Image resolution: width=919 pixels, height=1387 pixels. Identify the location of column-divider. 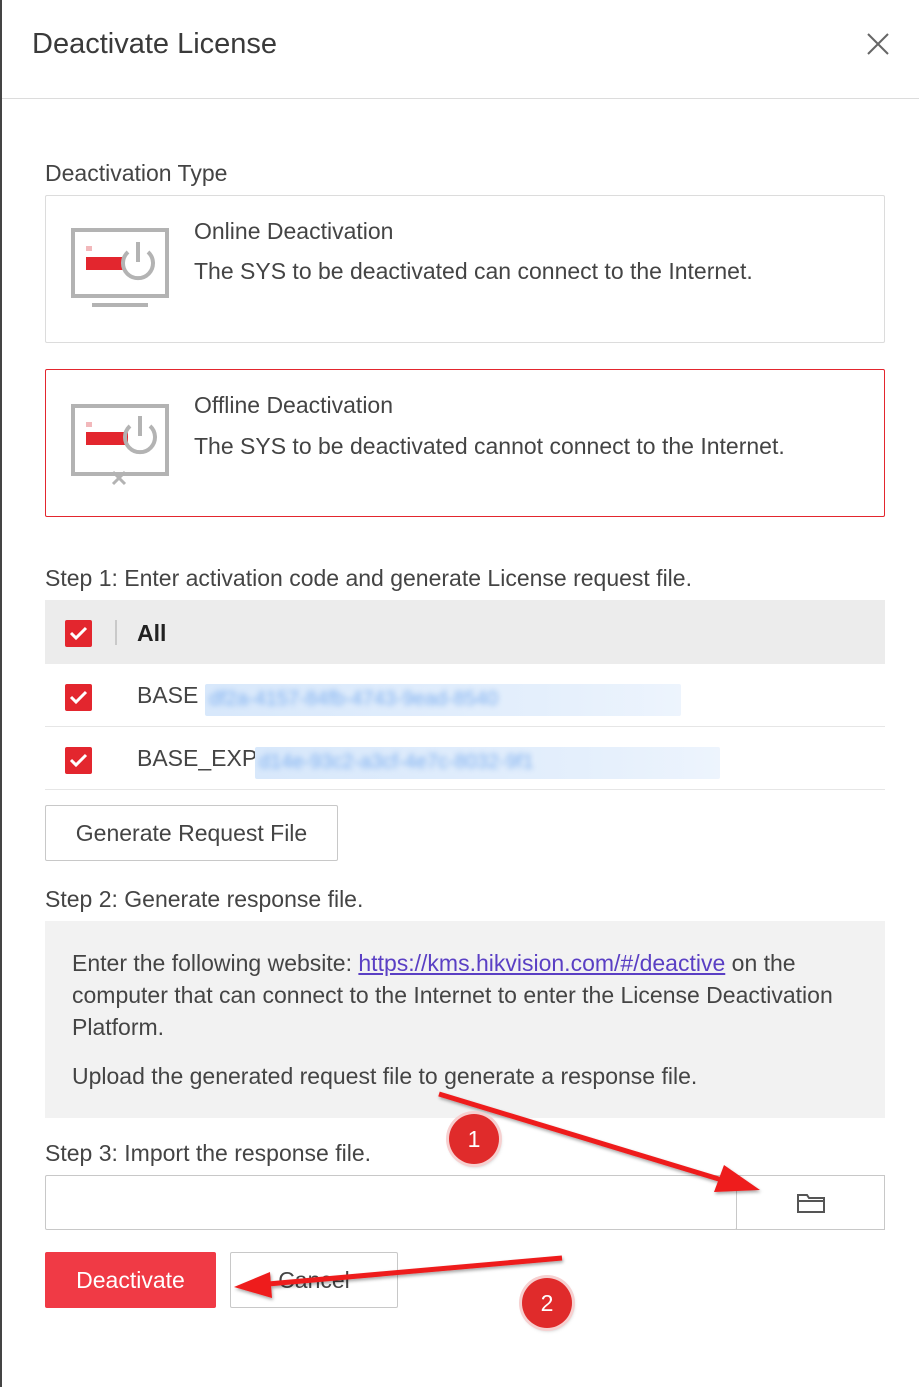
(116, 632).